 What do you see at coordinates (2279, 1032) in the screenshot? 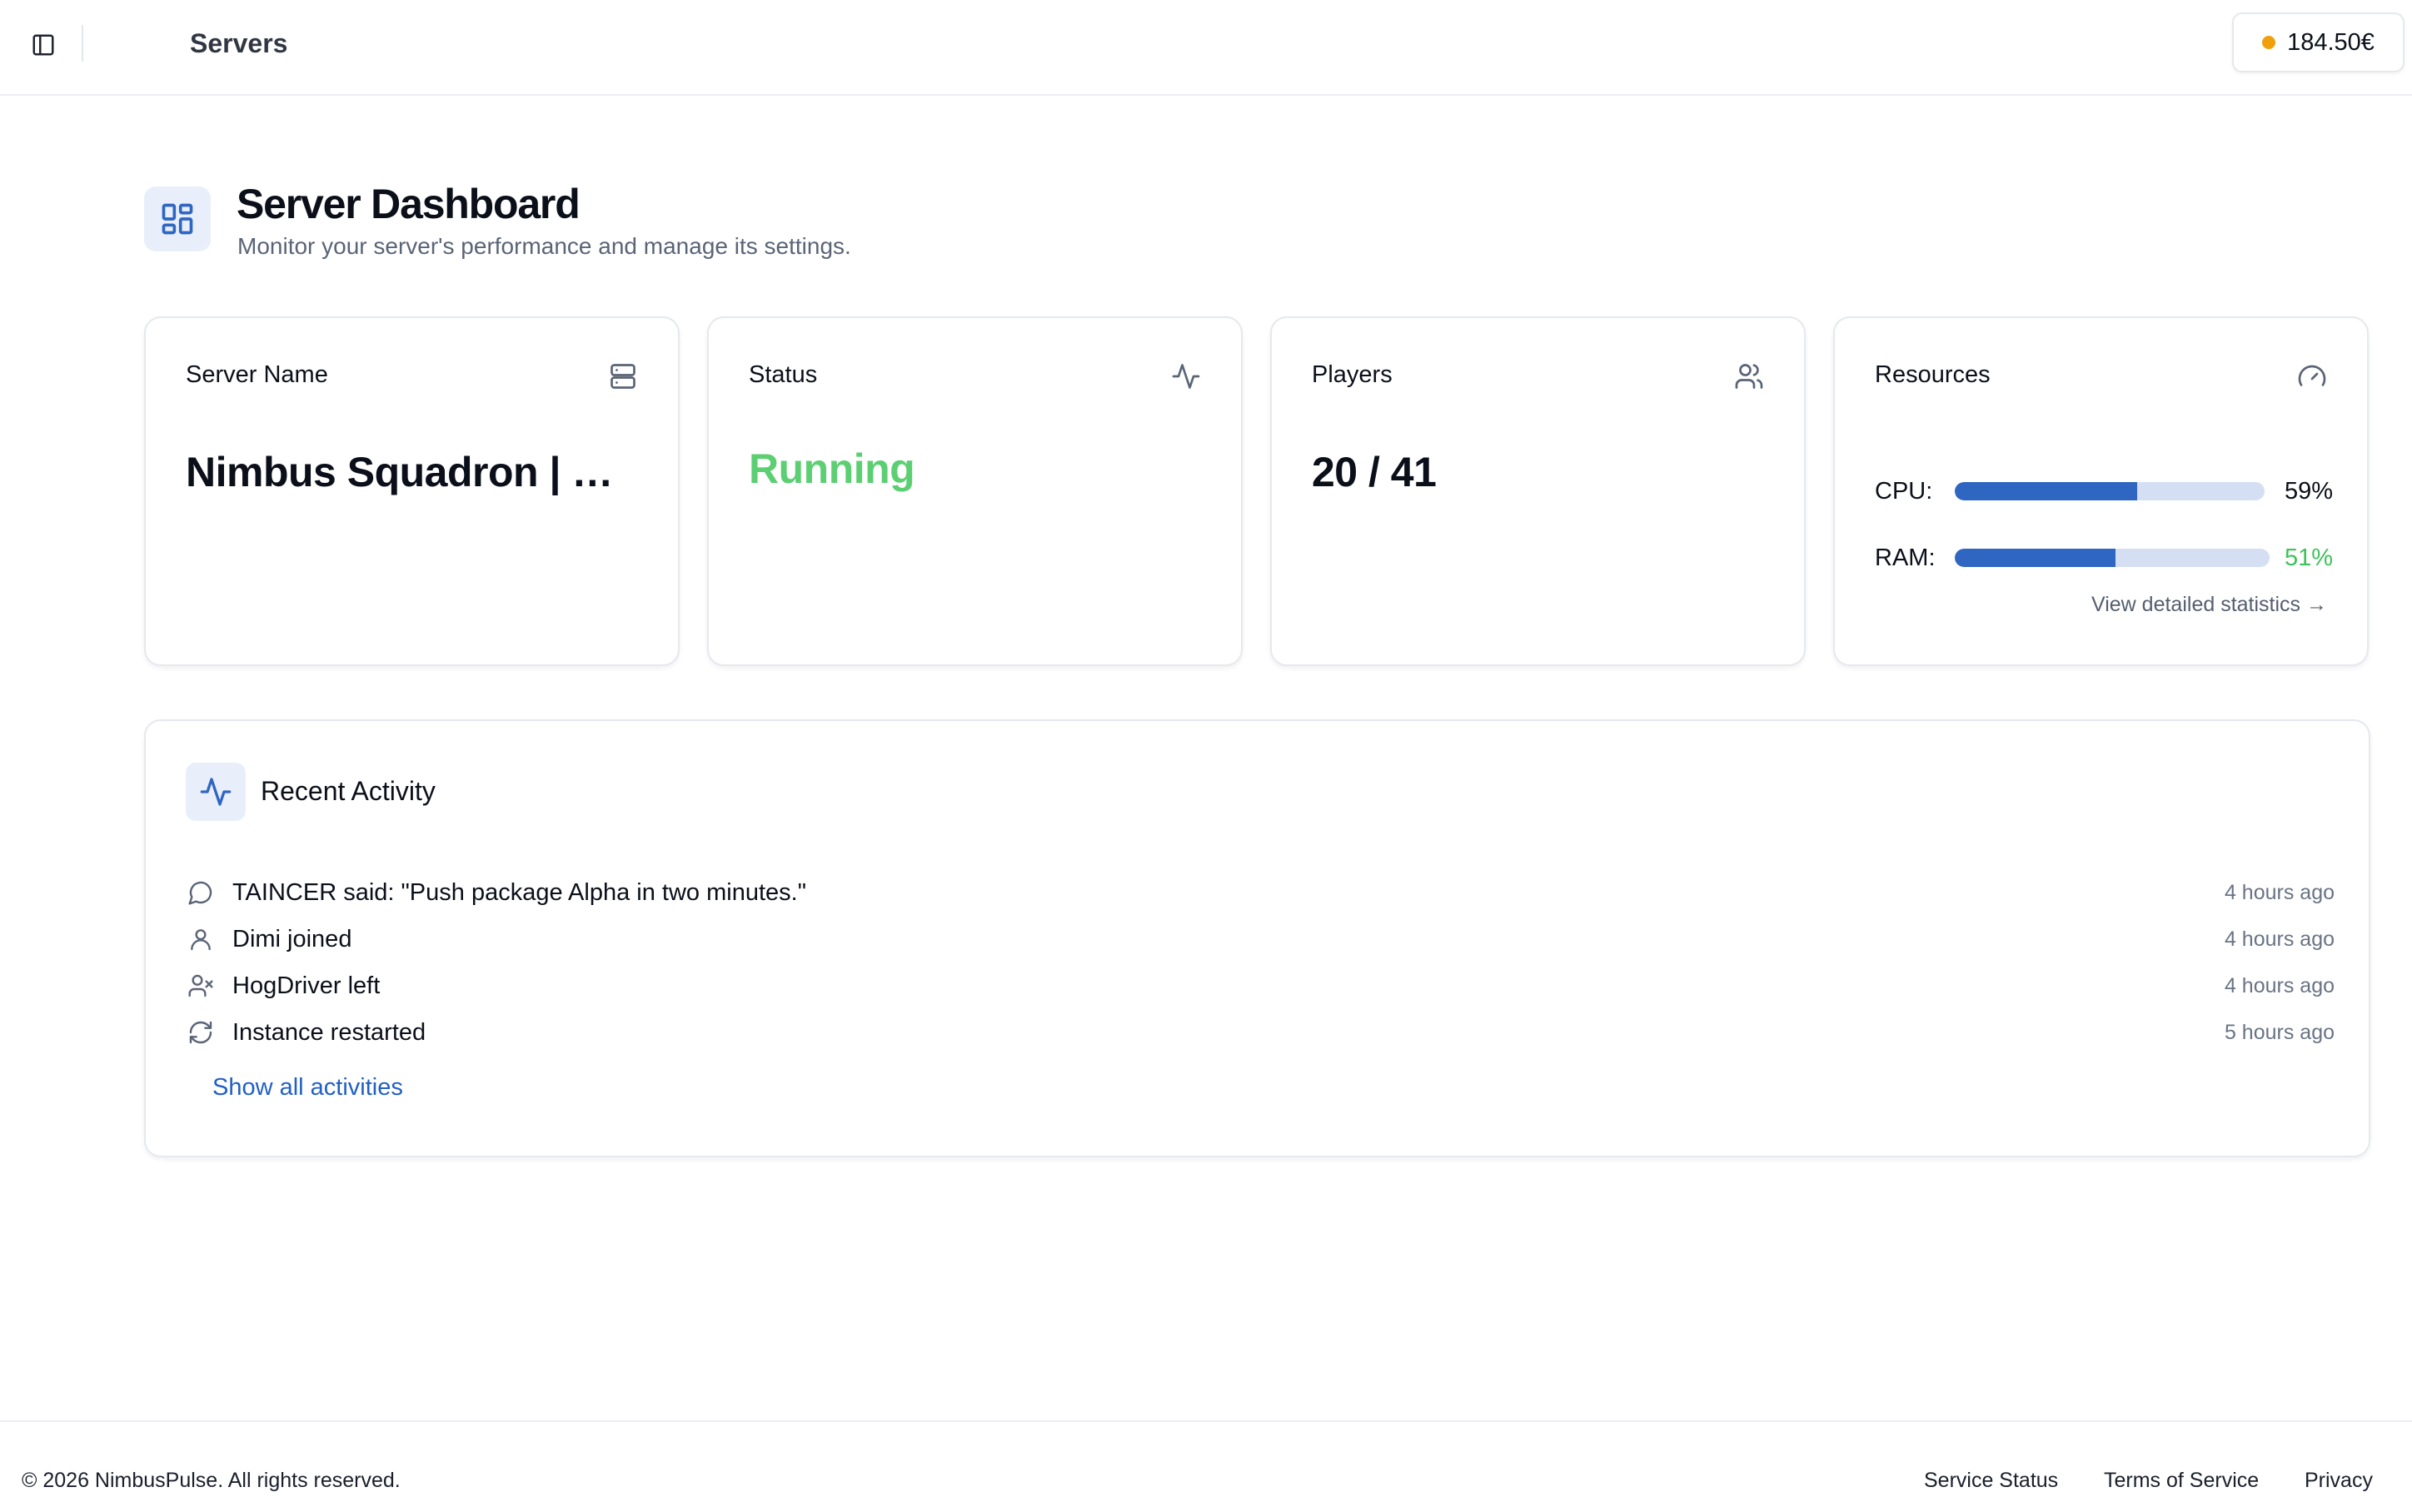
I see `activity-time: 5 hours ago` at bounding box center [2279, 1032].